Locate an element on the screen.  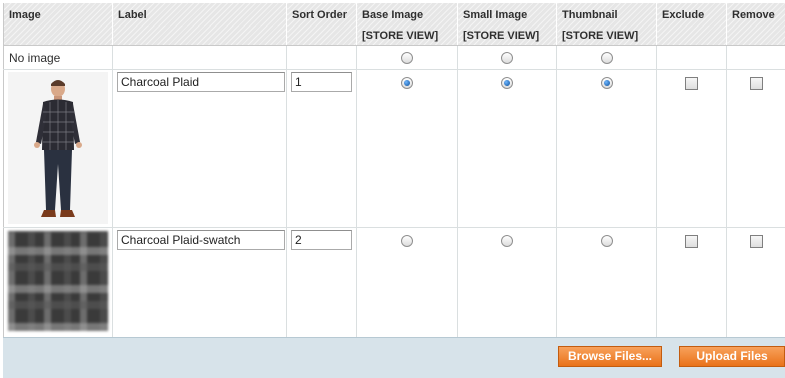
no-image-row: No image is located at coordinates (394, 58).